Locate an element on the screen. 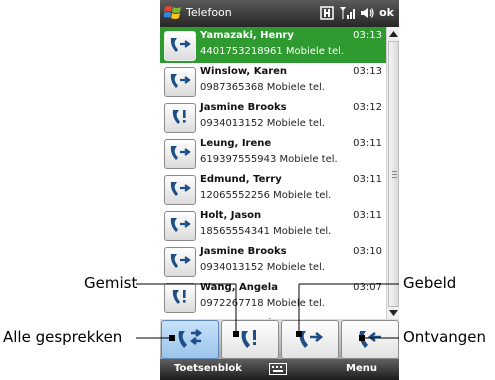  tab-outgoing is located at coordinates (310, 339).